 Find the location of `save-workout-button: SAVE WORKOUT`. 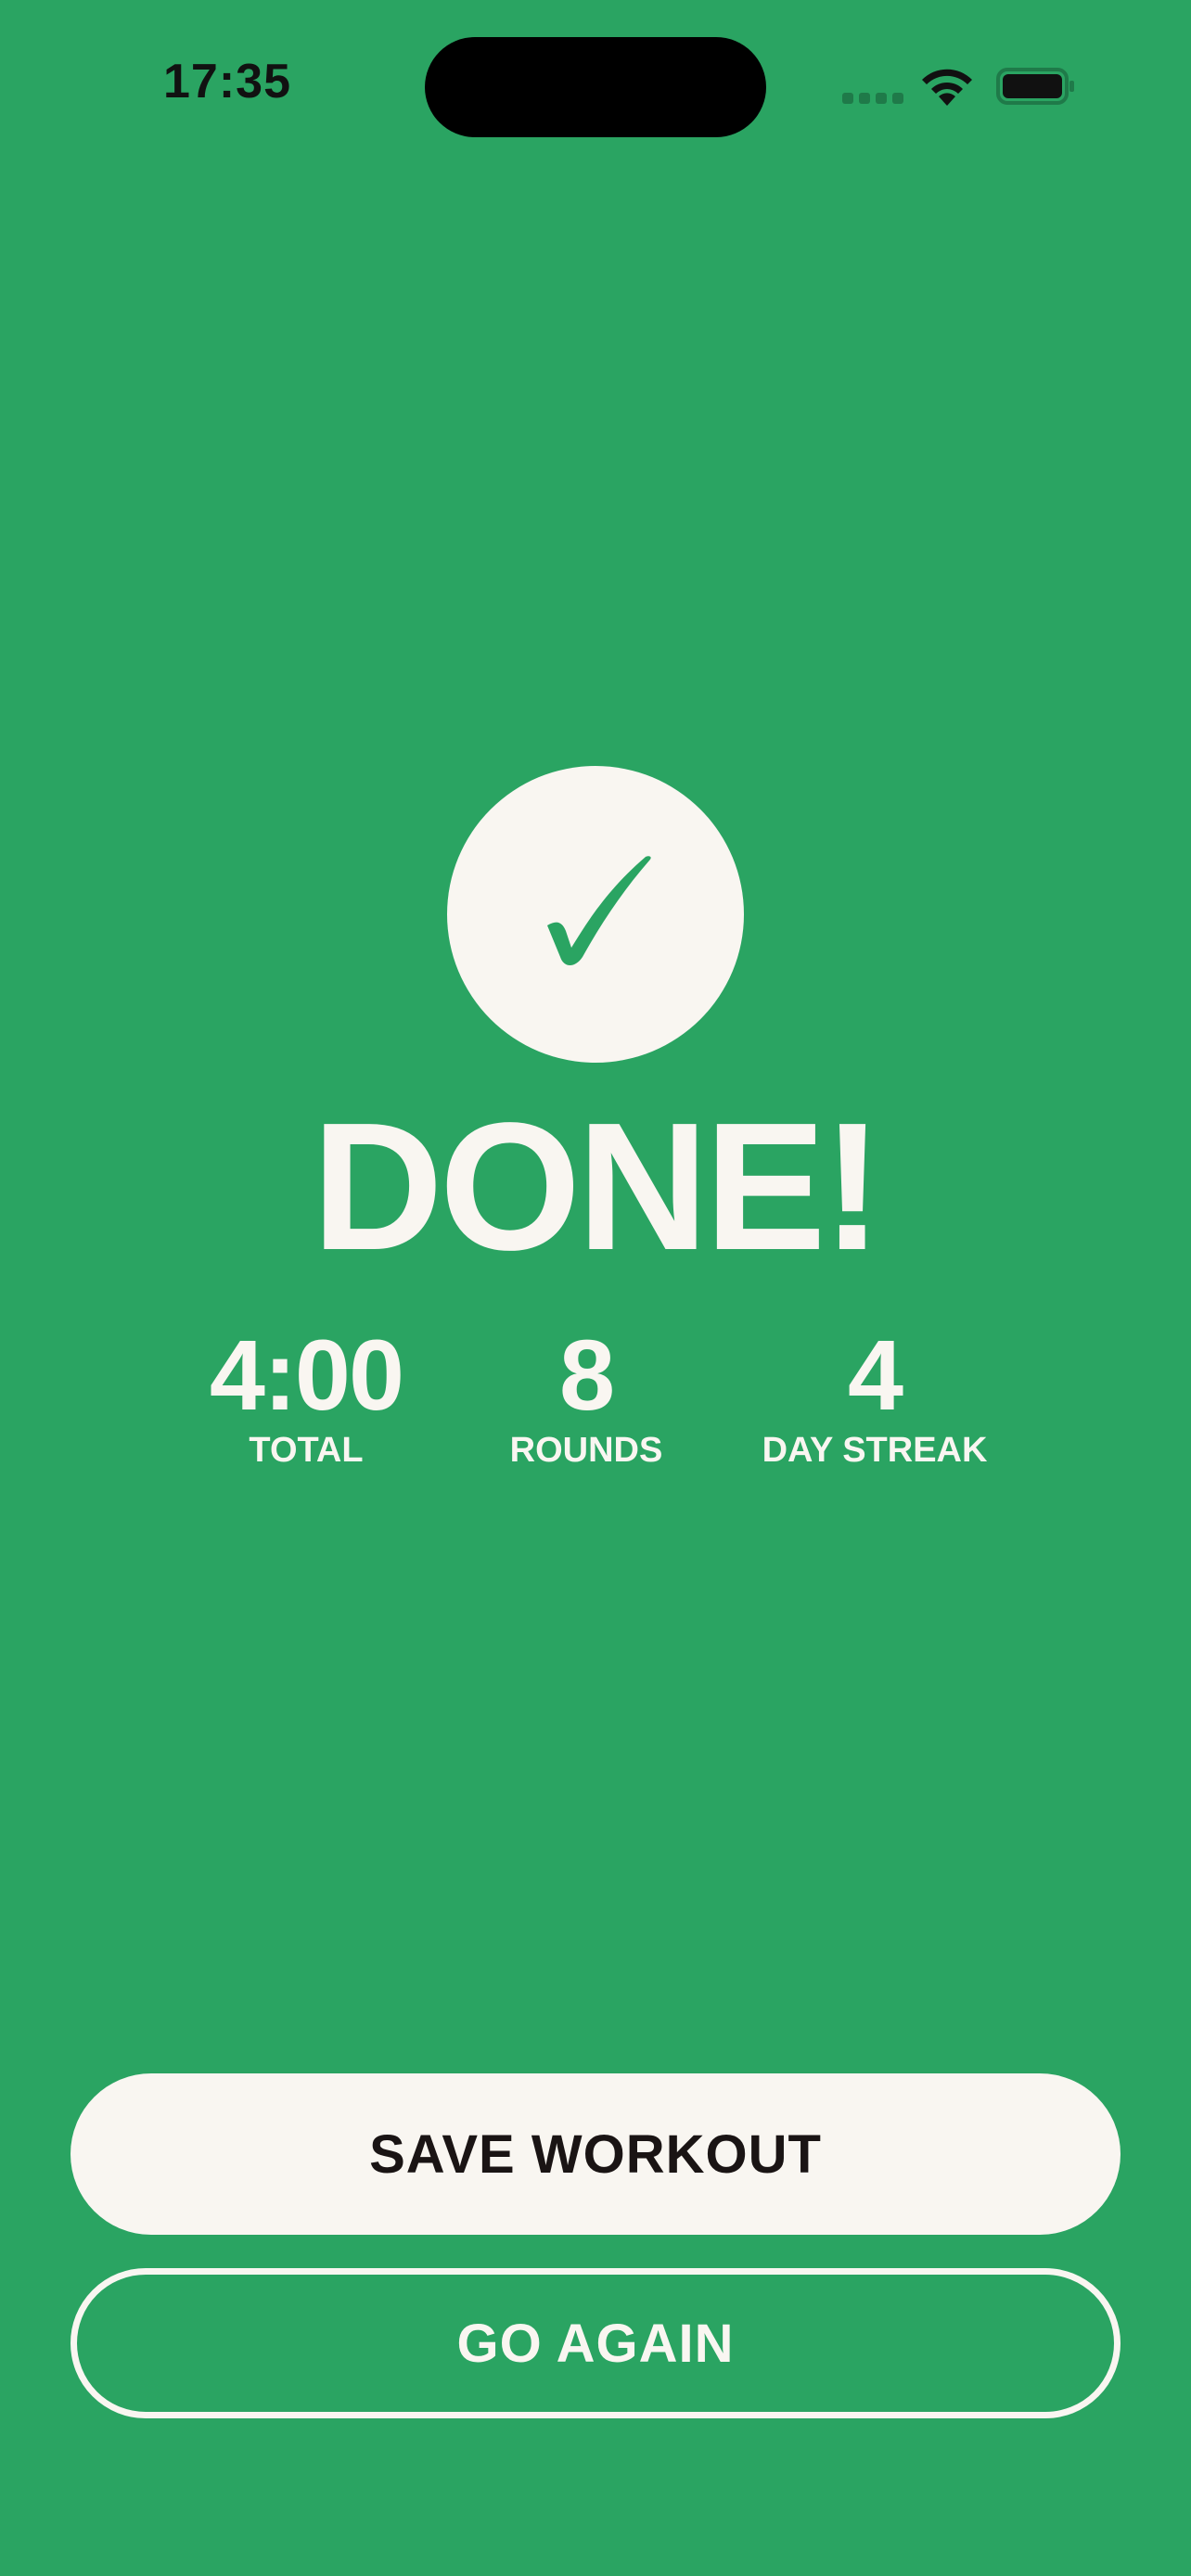

save-workout-button: SAVE WORKOUT is located at coordinates (595, 2154).